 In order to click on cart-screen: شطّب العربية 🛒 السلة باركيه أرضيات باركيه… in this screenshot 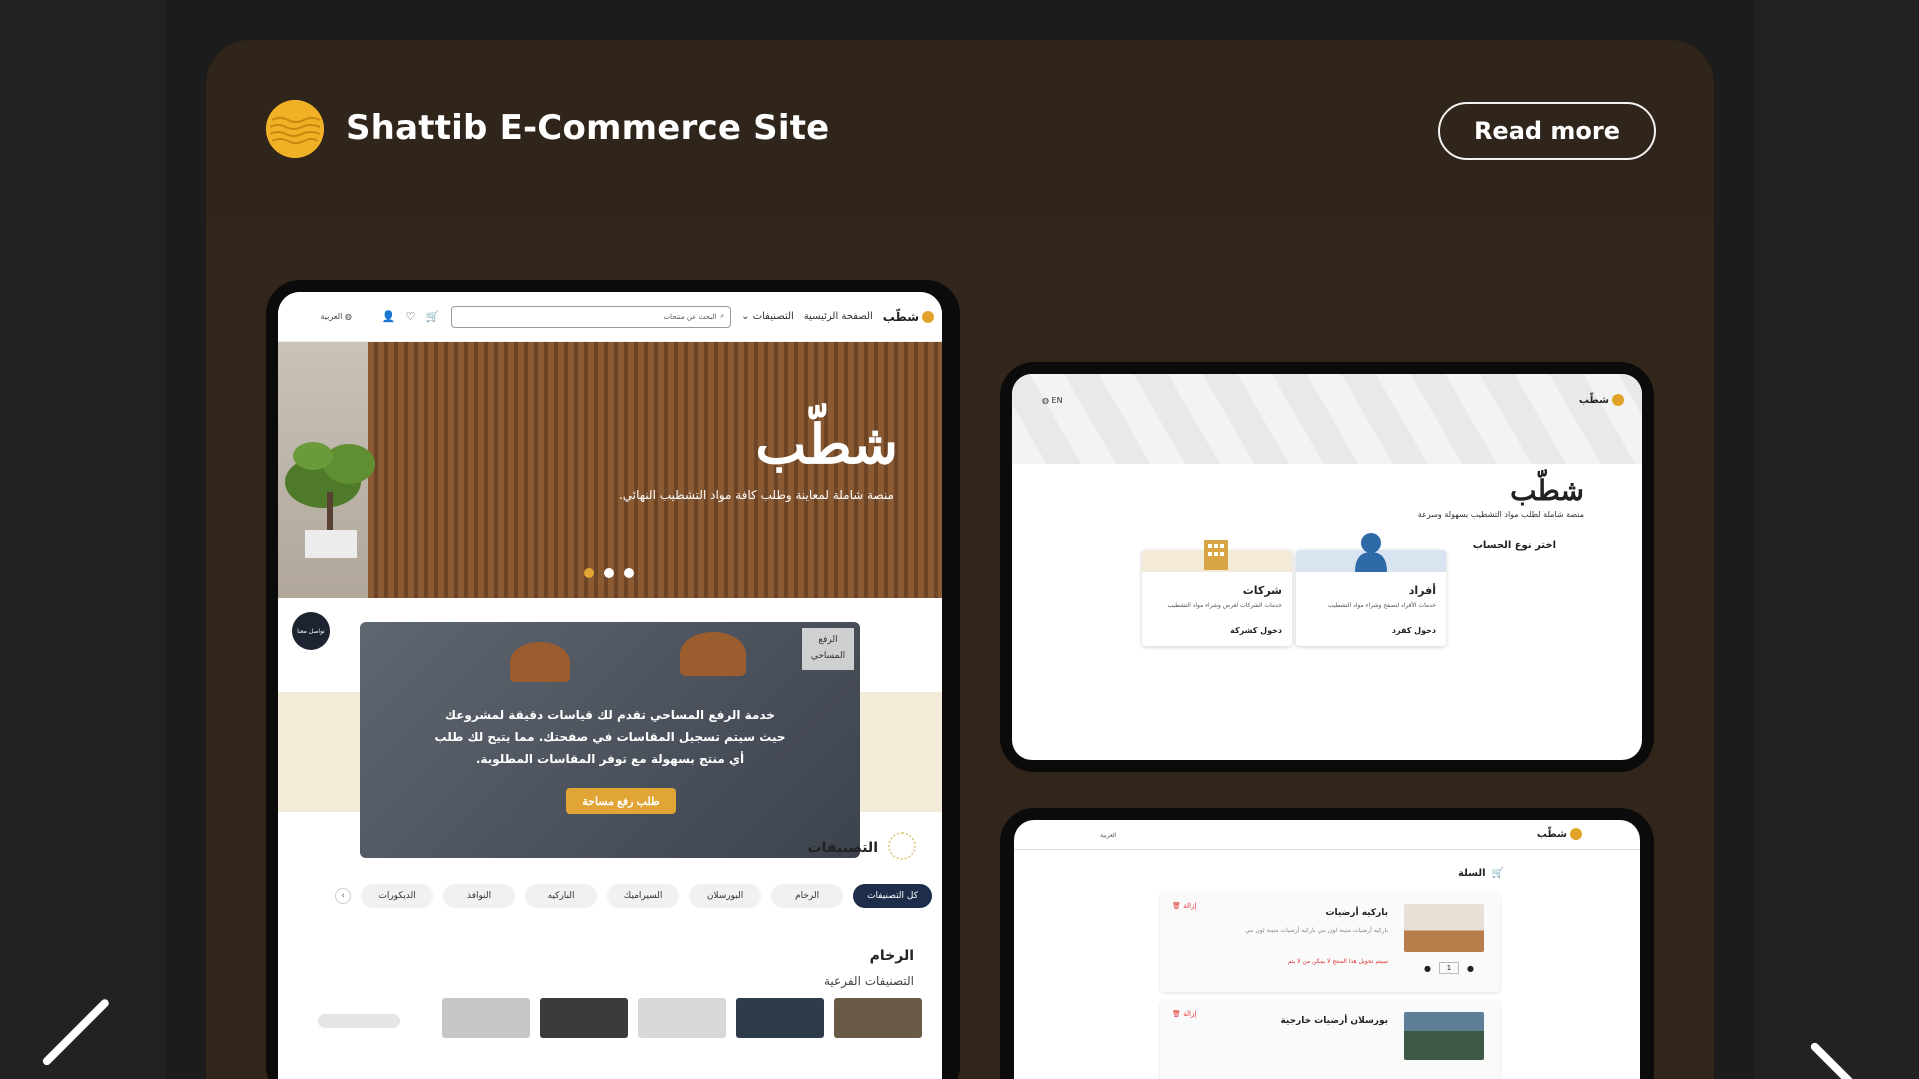, I will do `click(1327, 949)`.